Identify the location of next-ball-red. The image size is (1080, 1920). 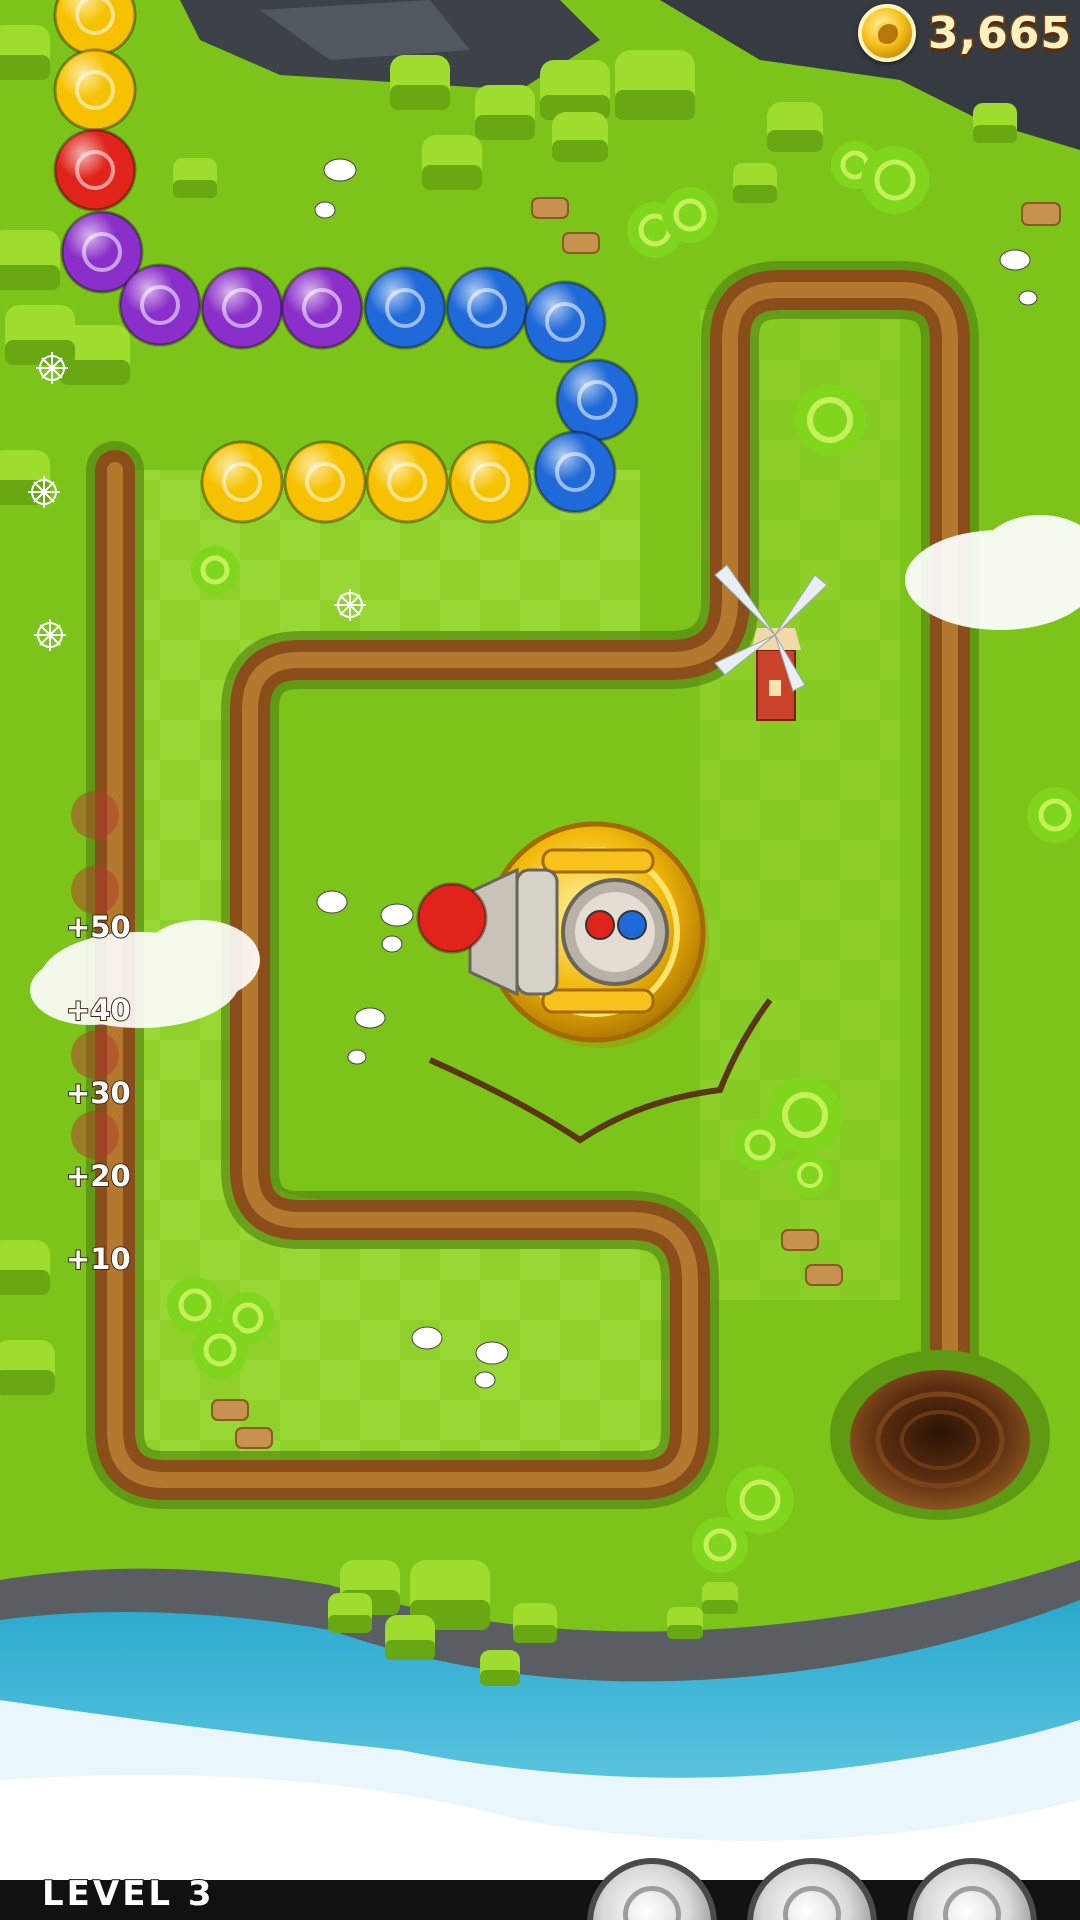
(600, 925).